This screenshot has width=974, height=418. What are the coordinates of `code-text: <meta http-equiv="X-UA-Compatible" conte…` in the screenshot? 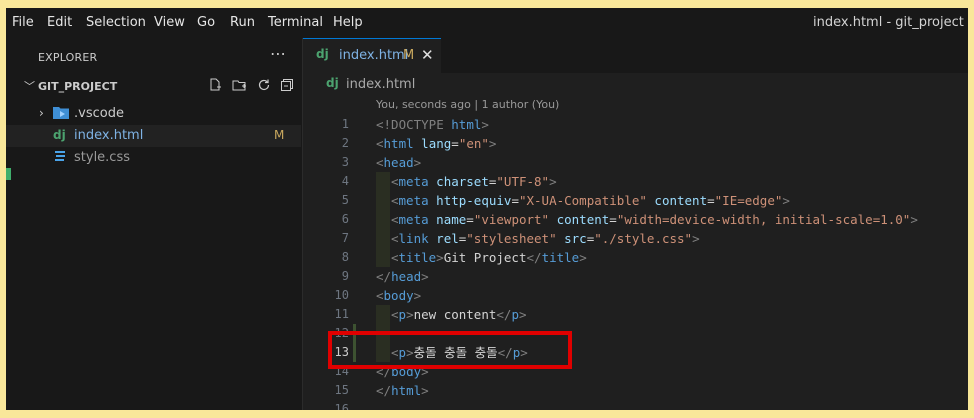 It's located at (590, 200).